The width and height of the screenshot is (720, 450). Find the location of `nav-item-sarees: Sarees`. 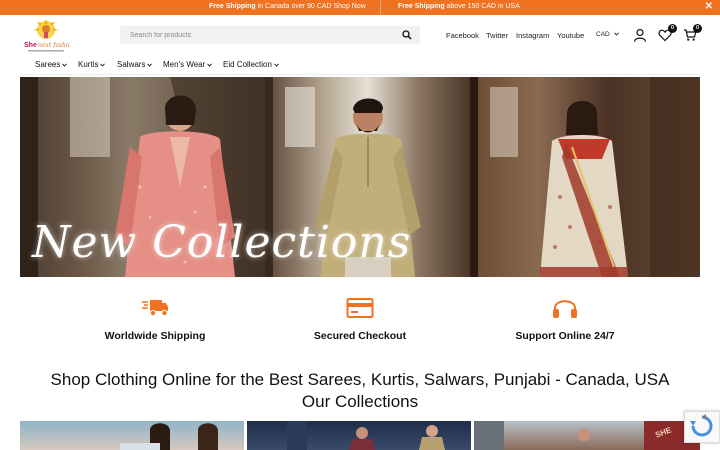

nav-item-sarees: Sarees is located at coordinates (51, 64).